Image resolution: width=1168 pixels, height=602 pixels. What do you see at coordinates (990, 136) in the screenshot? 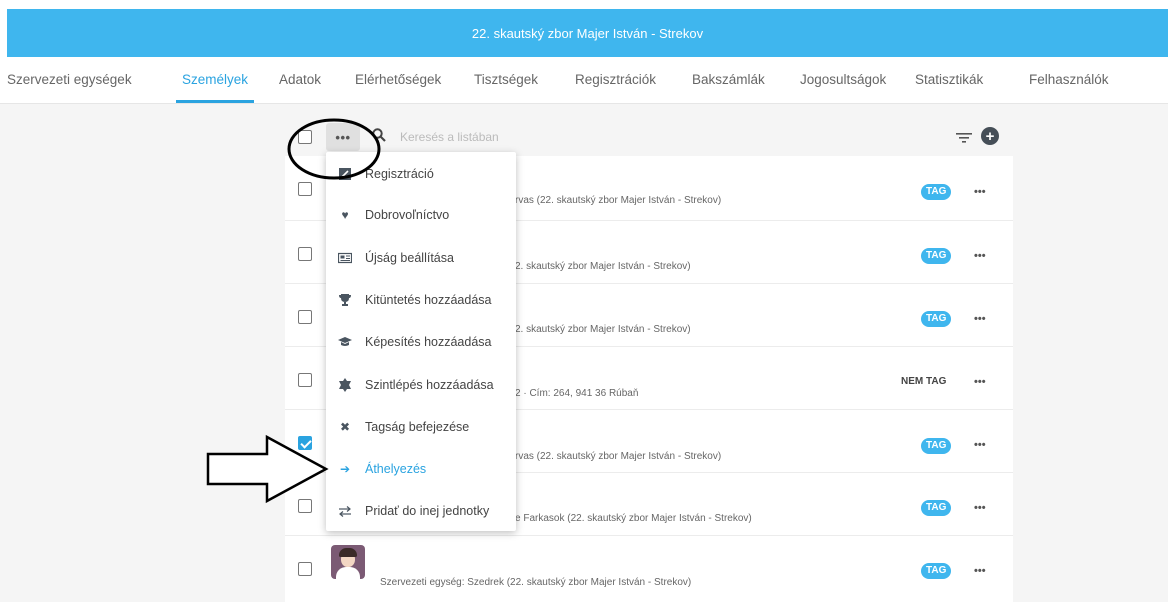
I see `plus-circle-icon: +` at bounding box center [990, 136].